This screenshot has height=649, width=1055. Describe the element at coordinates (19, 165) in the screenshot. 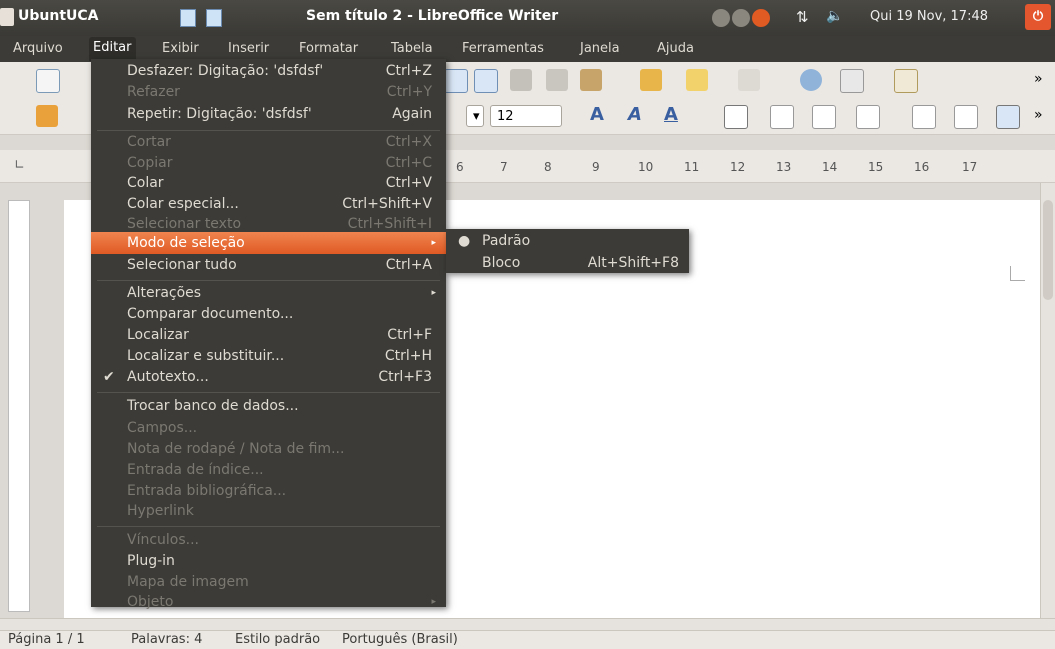

I see `tab-stop-type-icon: ∟` at that location.